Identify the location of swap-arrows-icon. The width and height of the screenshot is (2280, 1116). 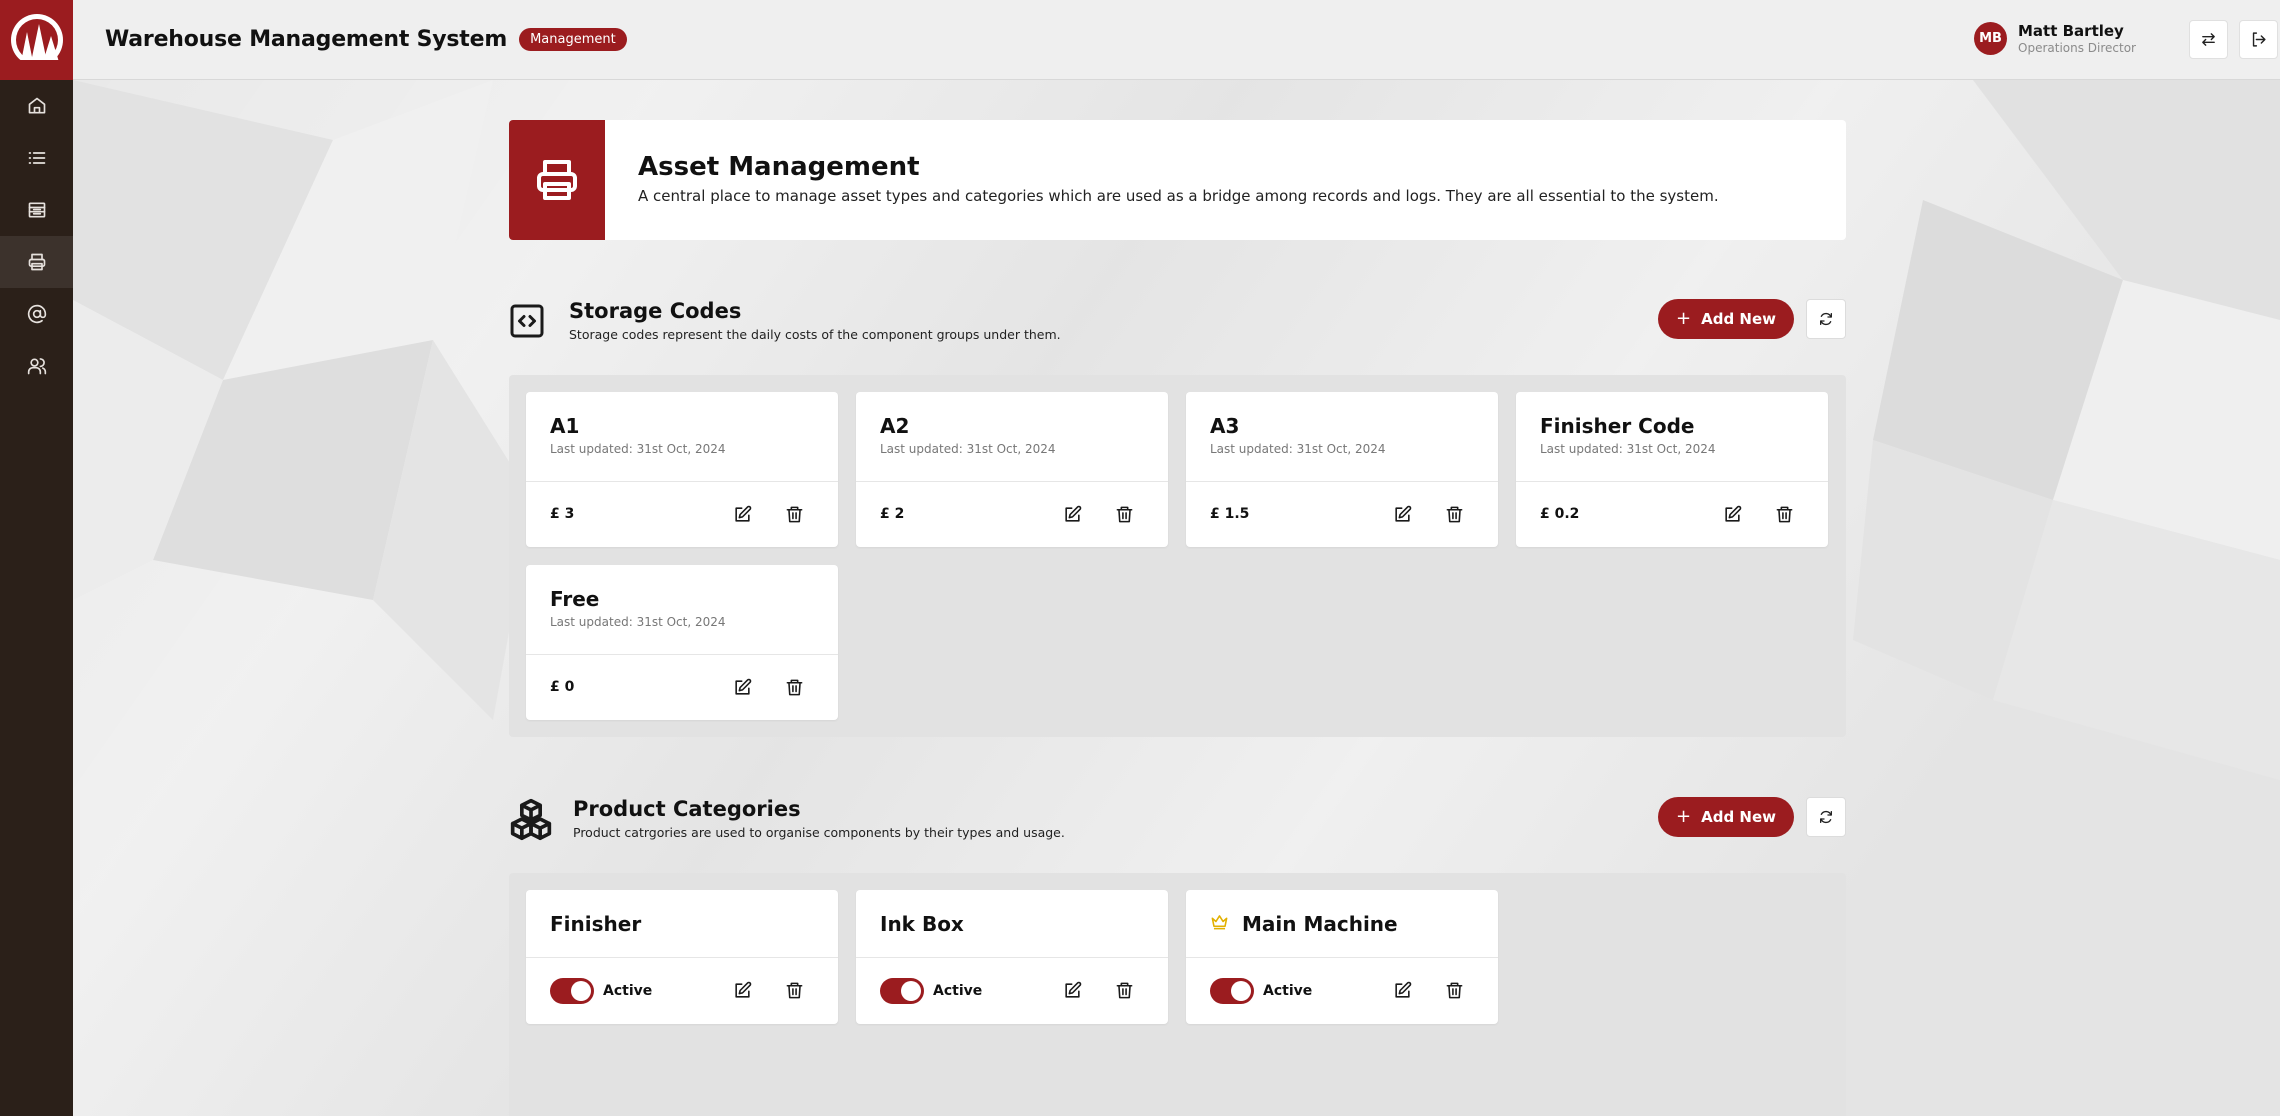
(2208, 39).